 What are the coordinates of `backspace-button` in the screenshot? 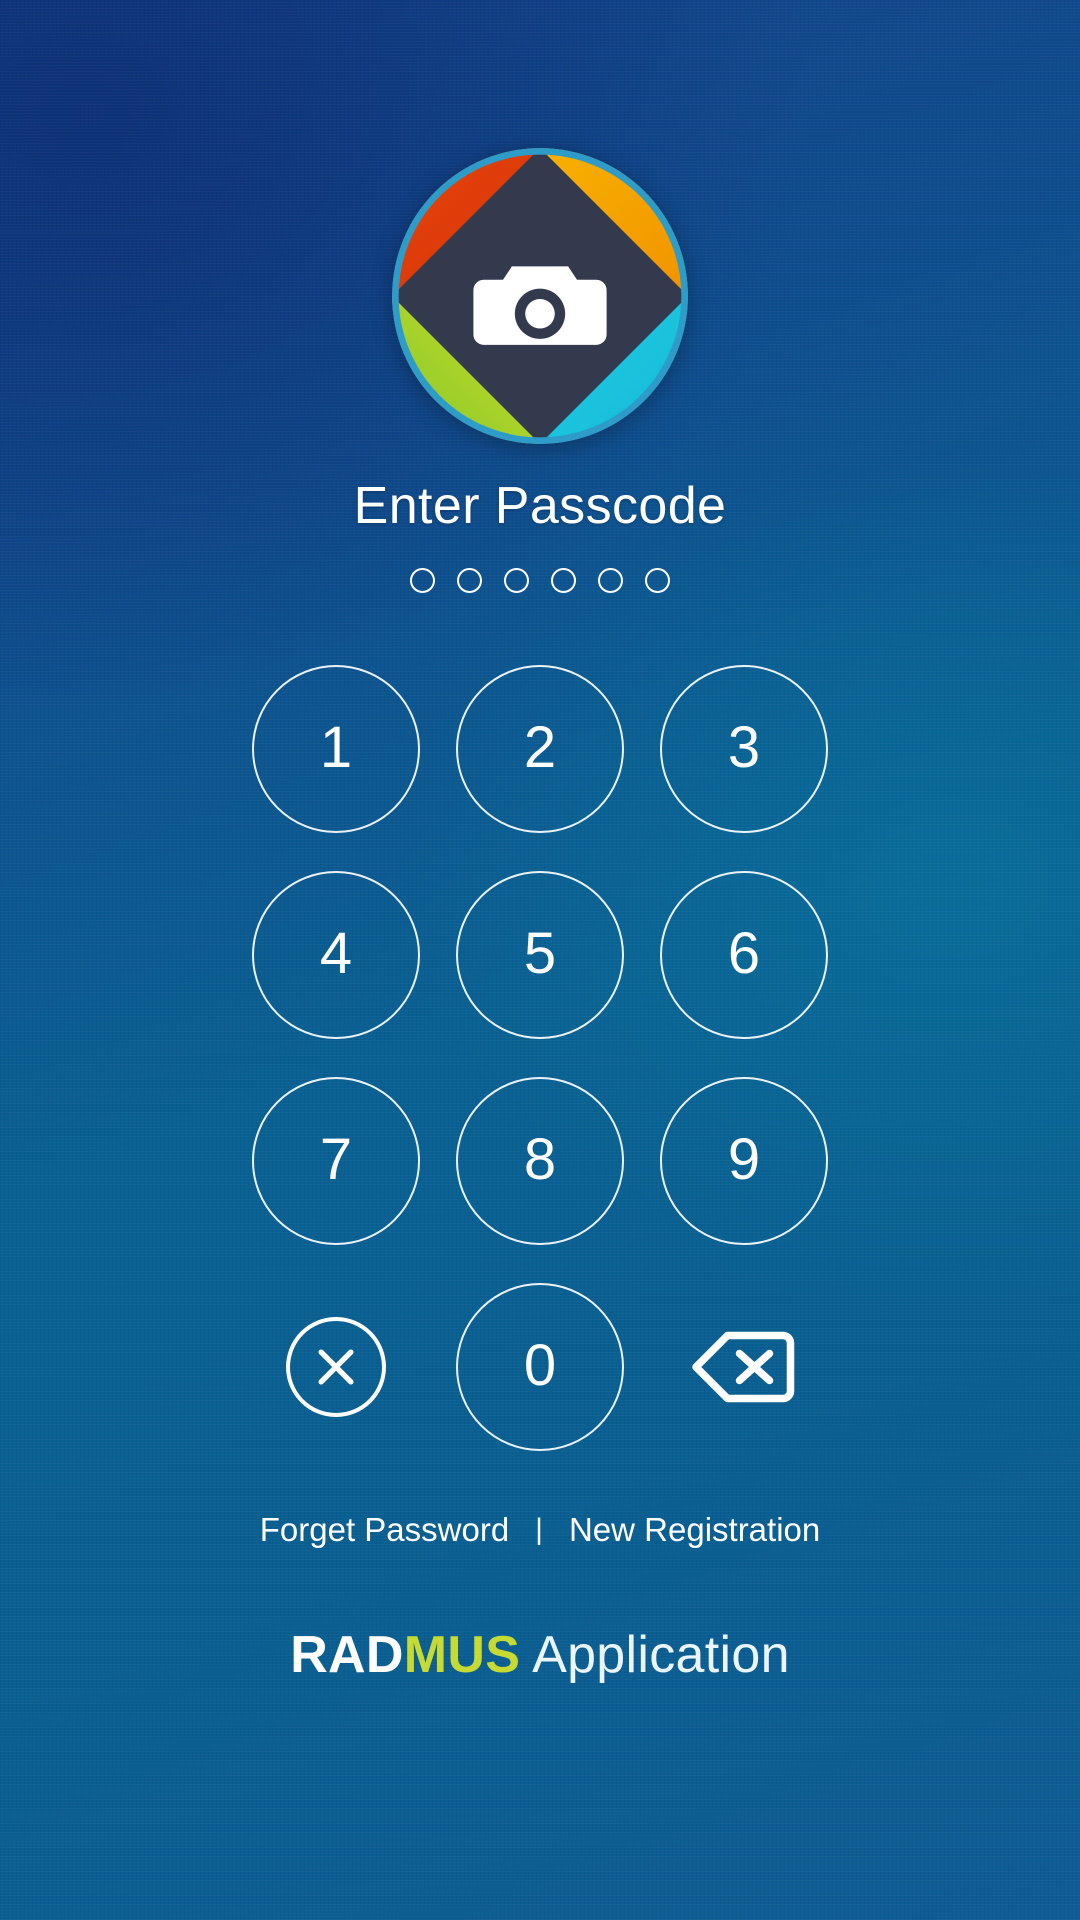 It's located at (744, 1367).